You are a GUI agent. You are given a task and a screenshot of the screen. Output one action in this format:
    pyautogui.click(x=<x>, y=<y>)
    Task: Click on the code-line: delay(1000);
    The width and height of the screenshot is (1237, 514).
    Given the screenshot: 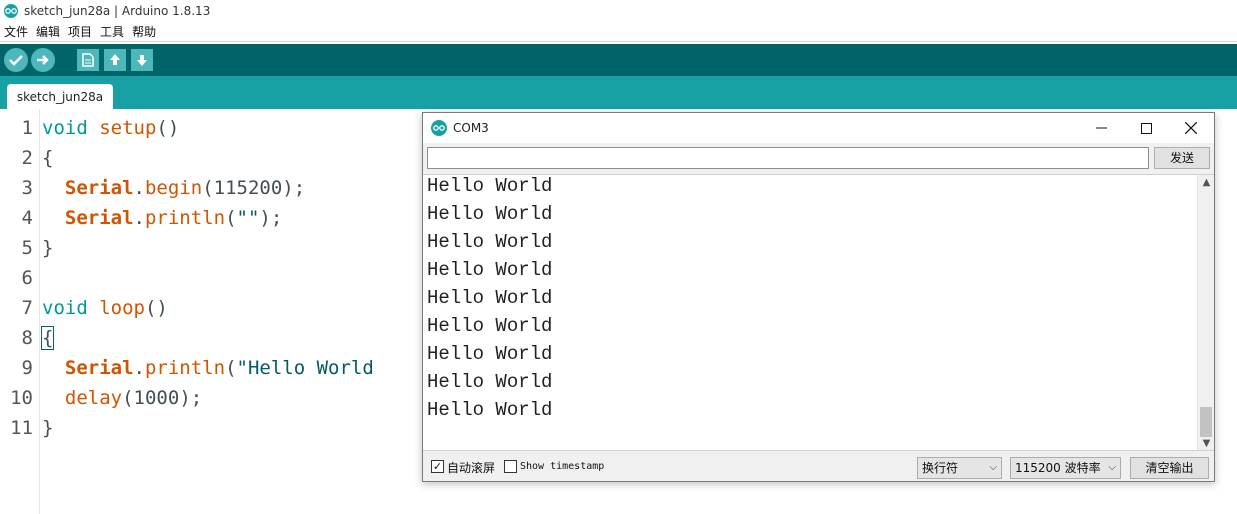 What is the action you would take?
    pyautogui.click(x=122, y=398)
    